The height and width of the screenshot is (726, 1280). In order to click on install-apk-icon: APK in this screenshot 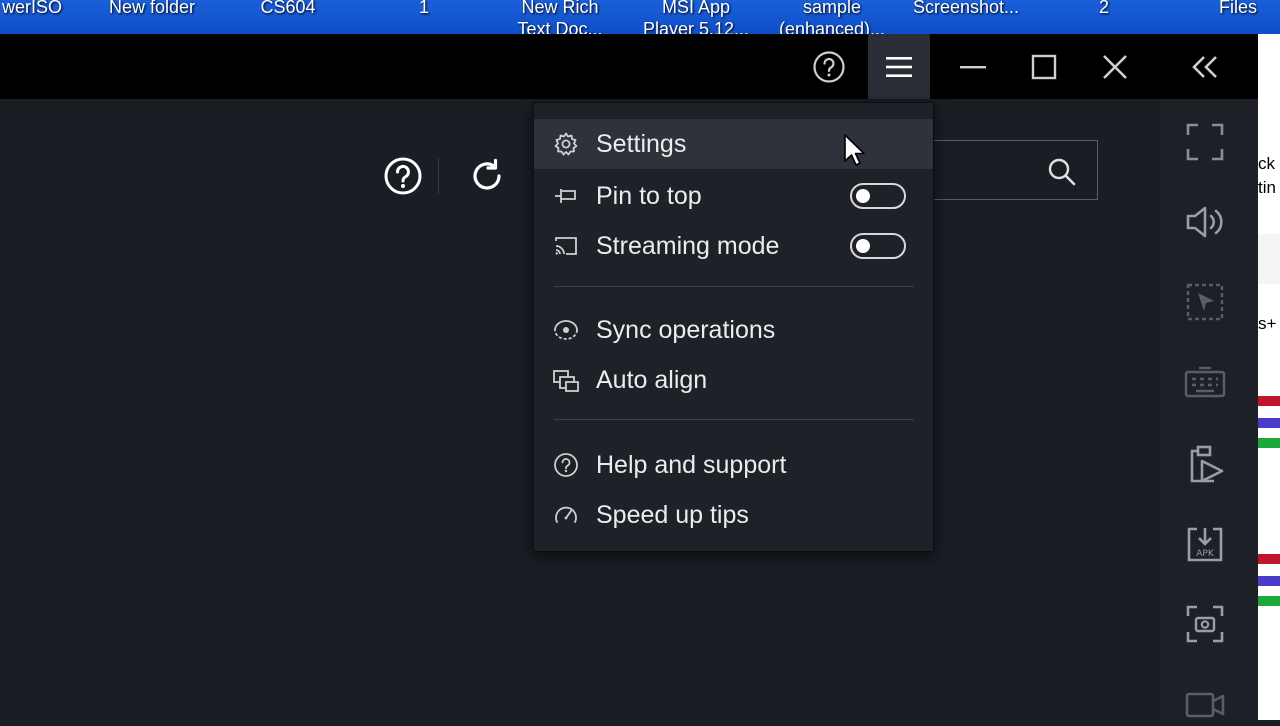, I will do `click(1205, 544)`.